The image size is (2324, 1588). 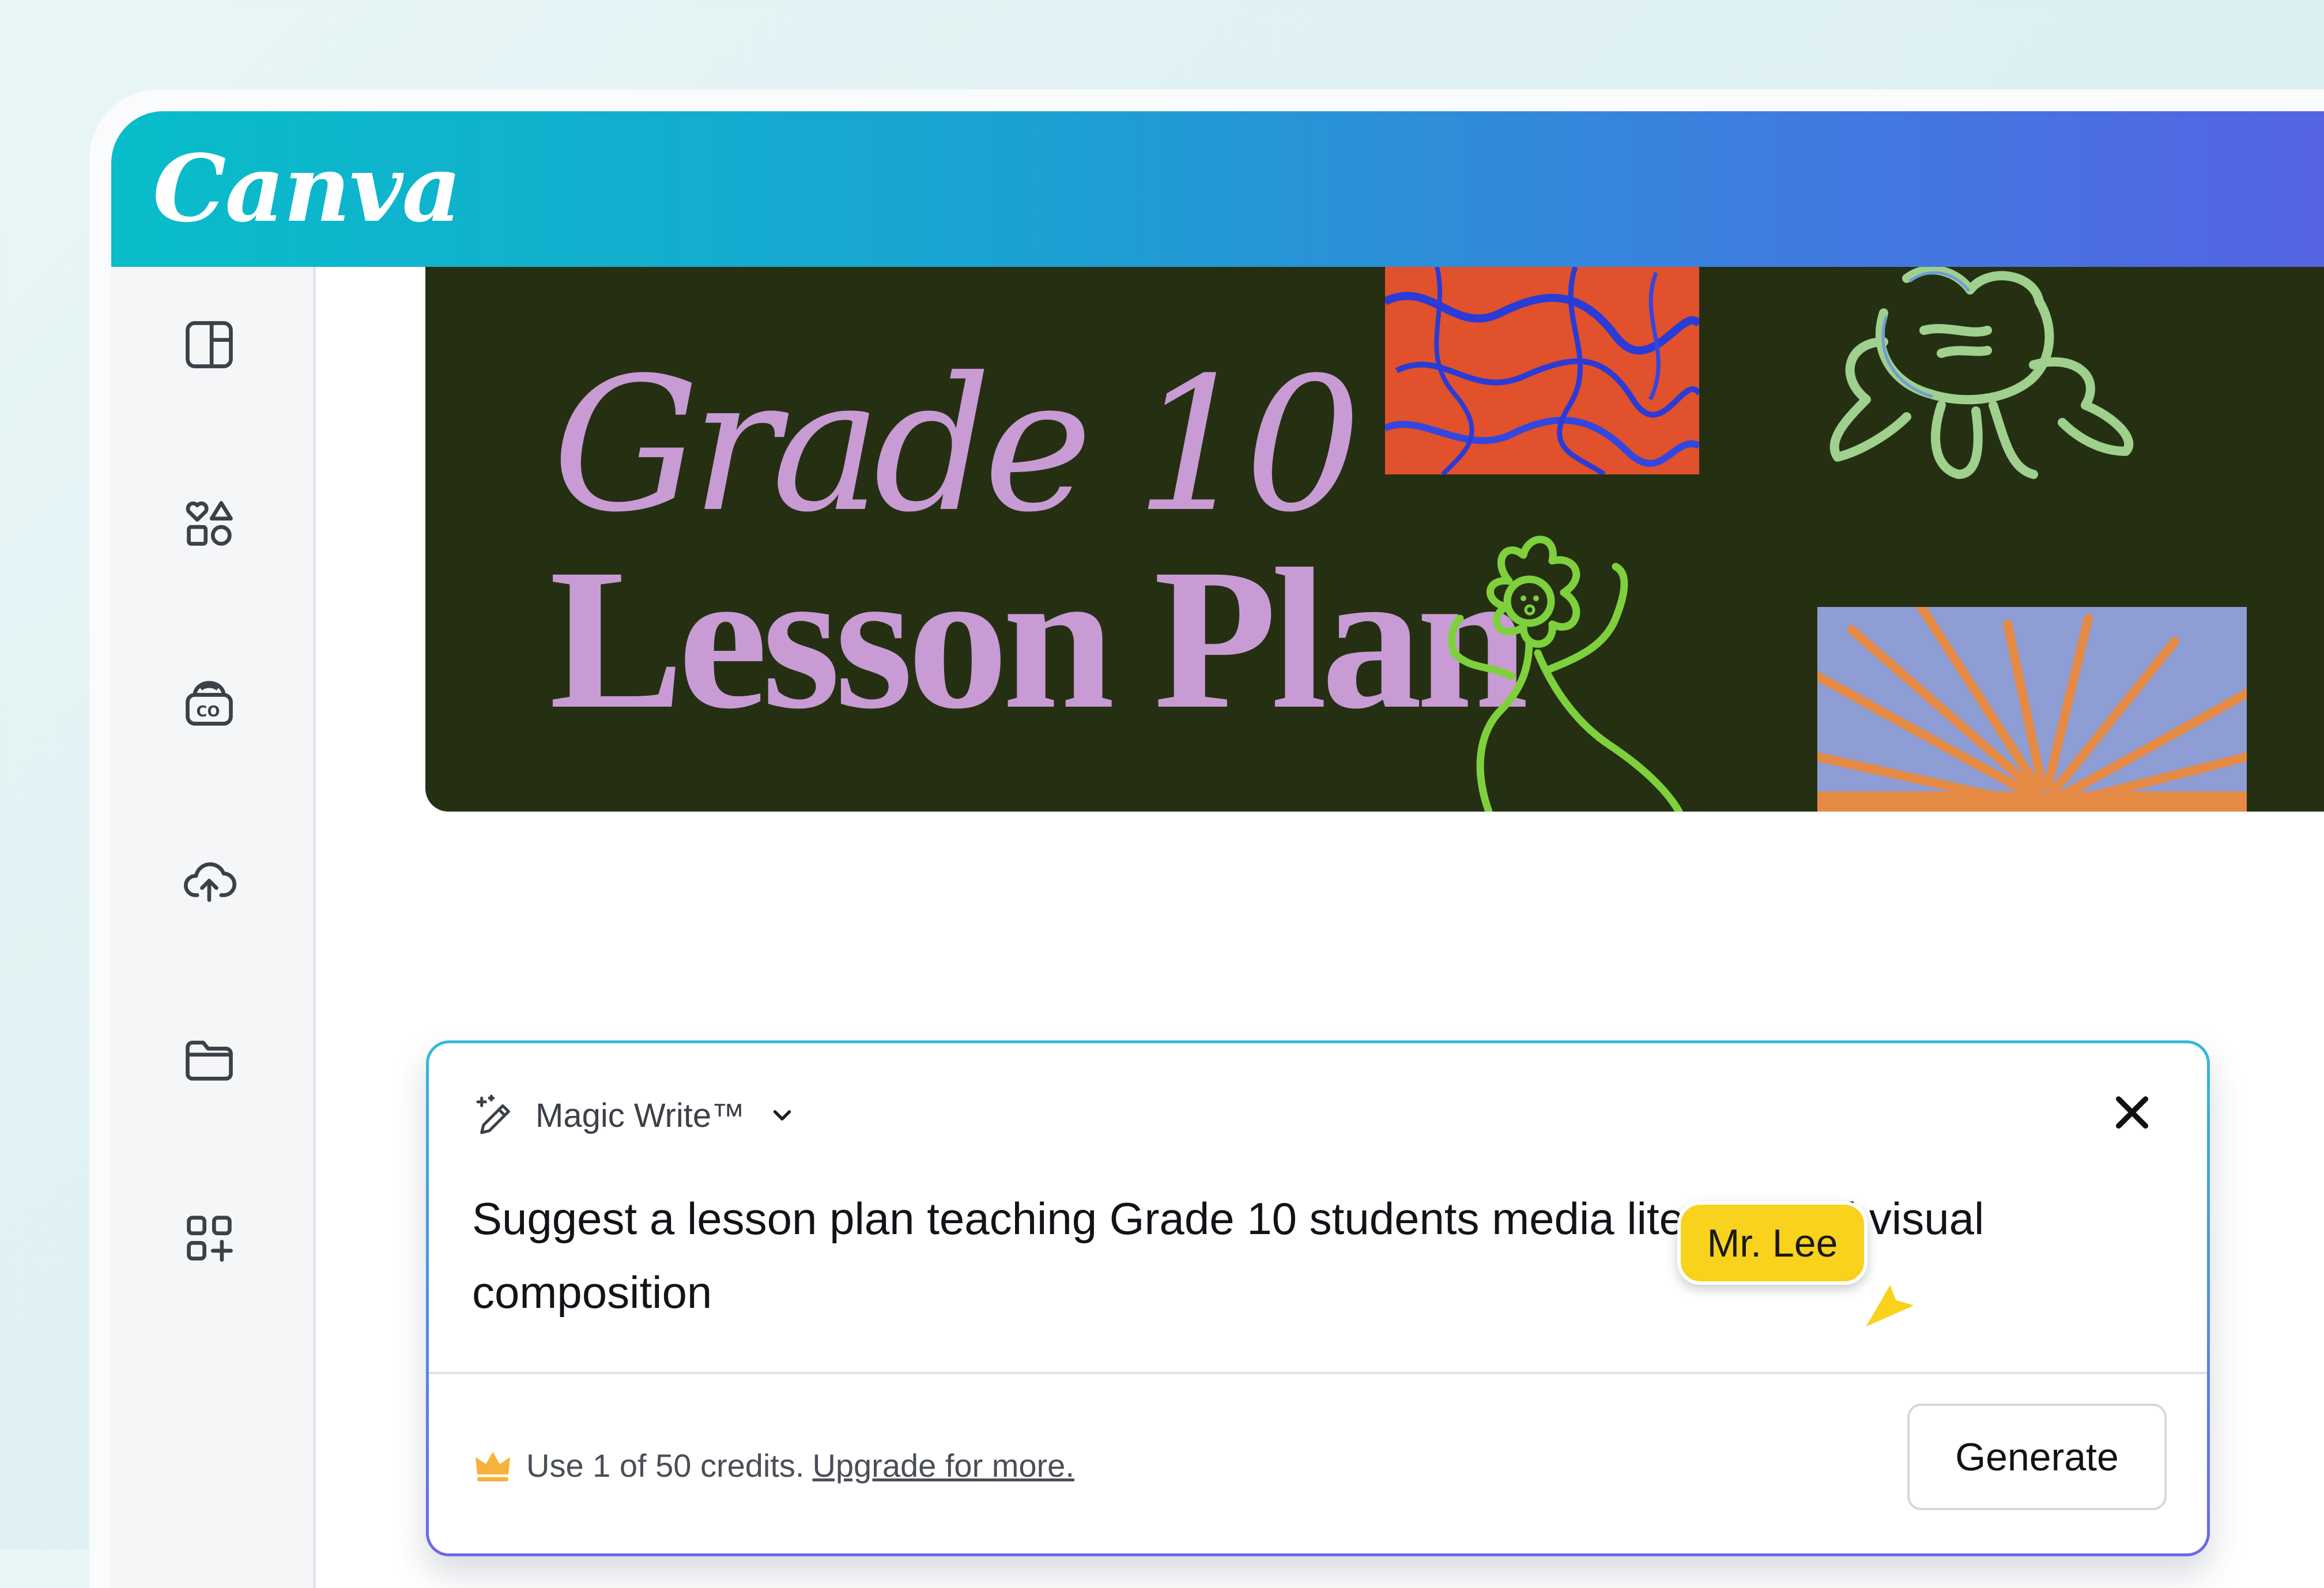 What do you see at coordinates (1565, 673) in the screenshot?
I see `flower-drawing` at bounding box center [1565, 673].